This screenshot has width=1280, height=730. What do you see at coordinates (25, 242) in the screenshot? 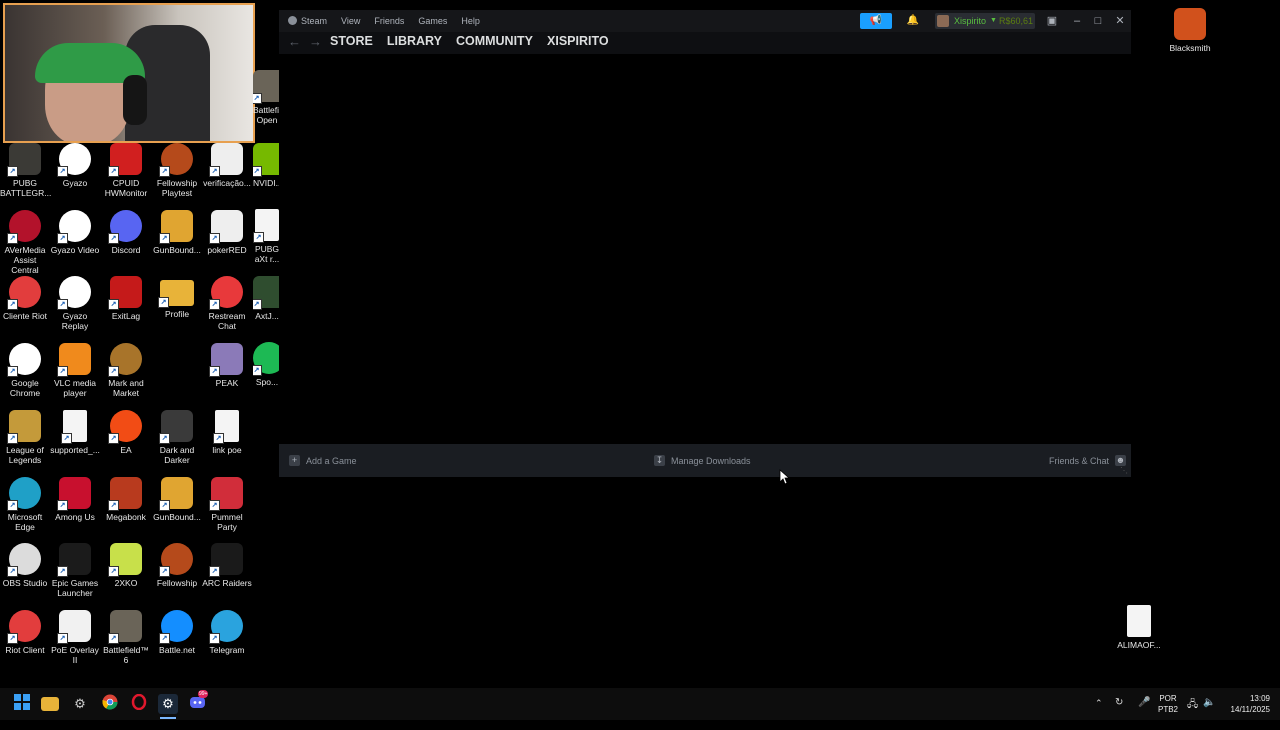
I see `desktop-shortcut: ↗ AVerMedia Assist Central` at bounding box center [25, 242].